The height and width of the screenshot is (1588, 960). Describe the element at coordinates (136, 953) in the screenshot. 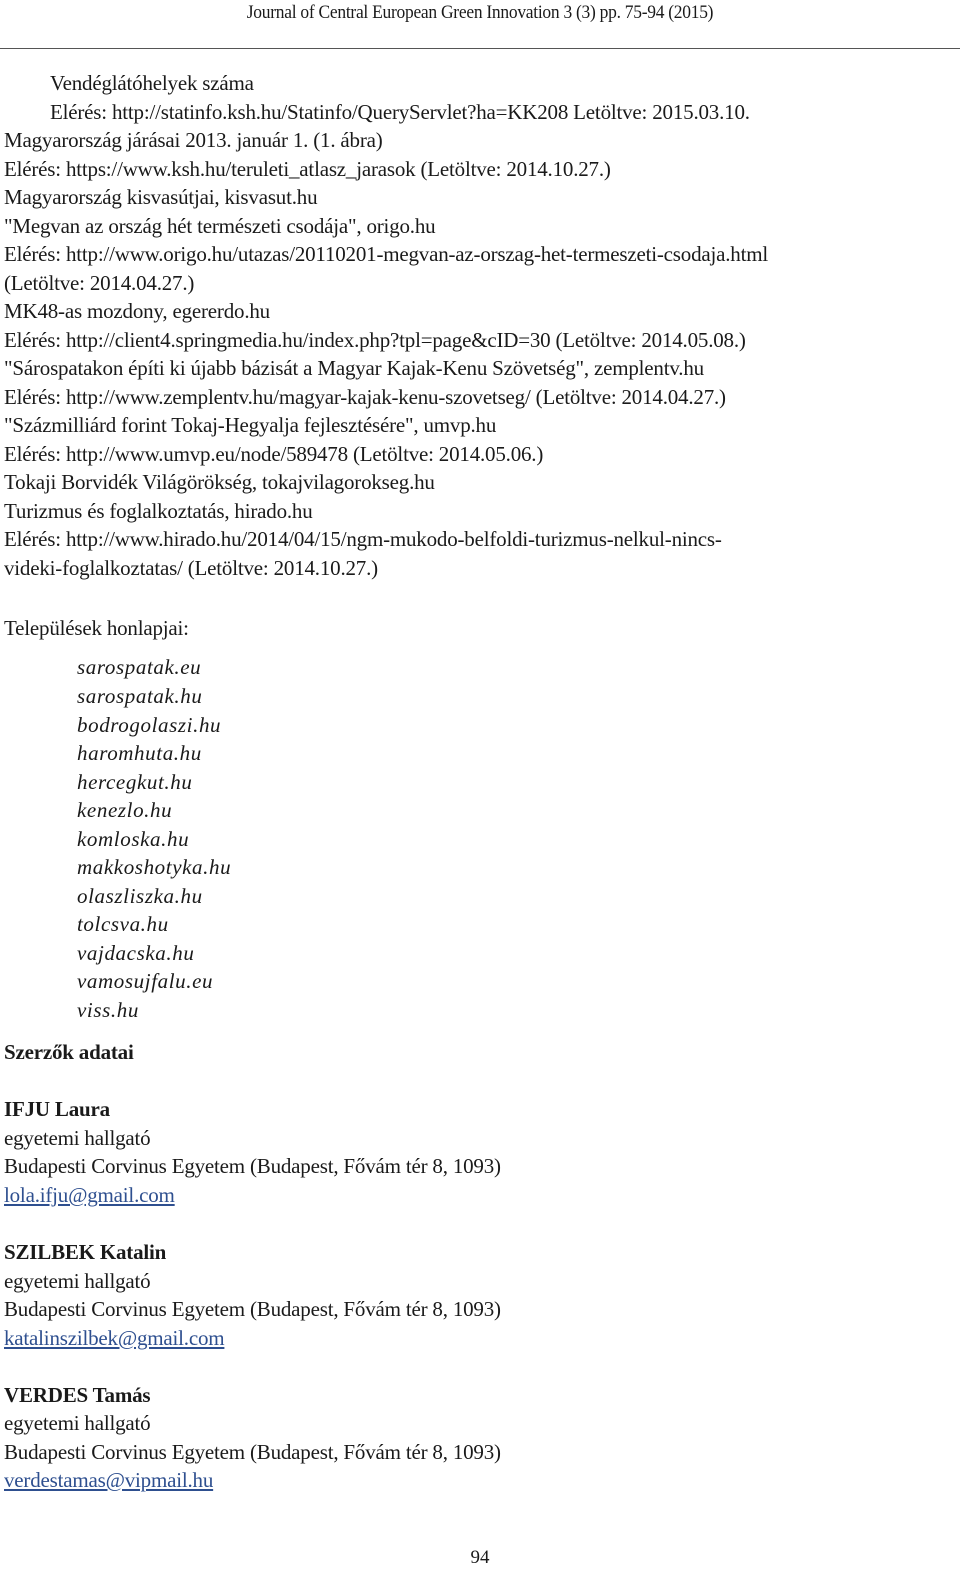

I see `website-item: vajdacska.hu` at that location.